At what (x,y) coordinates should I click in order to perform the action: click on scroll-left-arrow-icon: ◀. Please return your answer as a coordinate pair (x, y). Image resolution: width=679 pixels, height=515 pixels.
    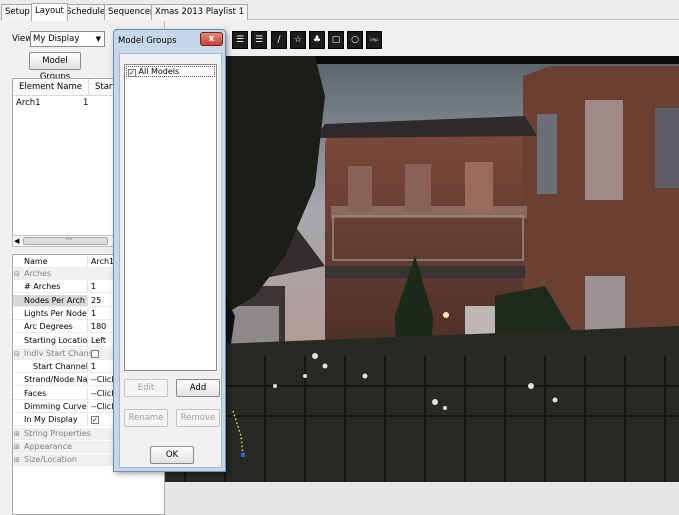
    Looking at the image, I should click on (16, 241).